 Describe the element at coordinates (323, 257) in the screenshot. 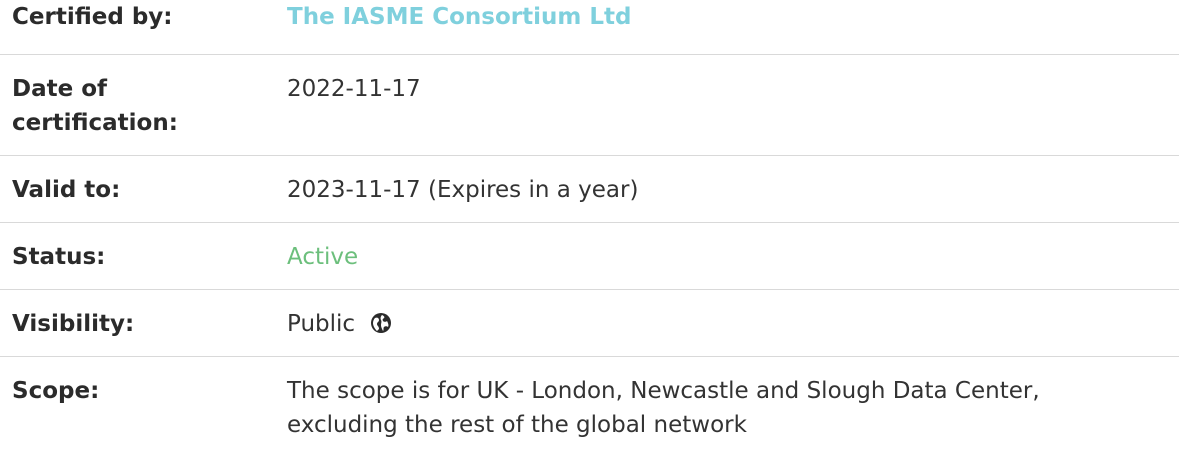

I see `status-badge: Active` at that location.